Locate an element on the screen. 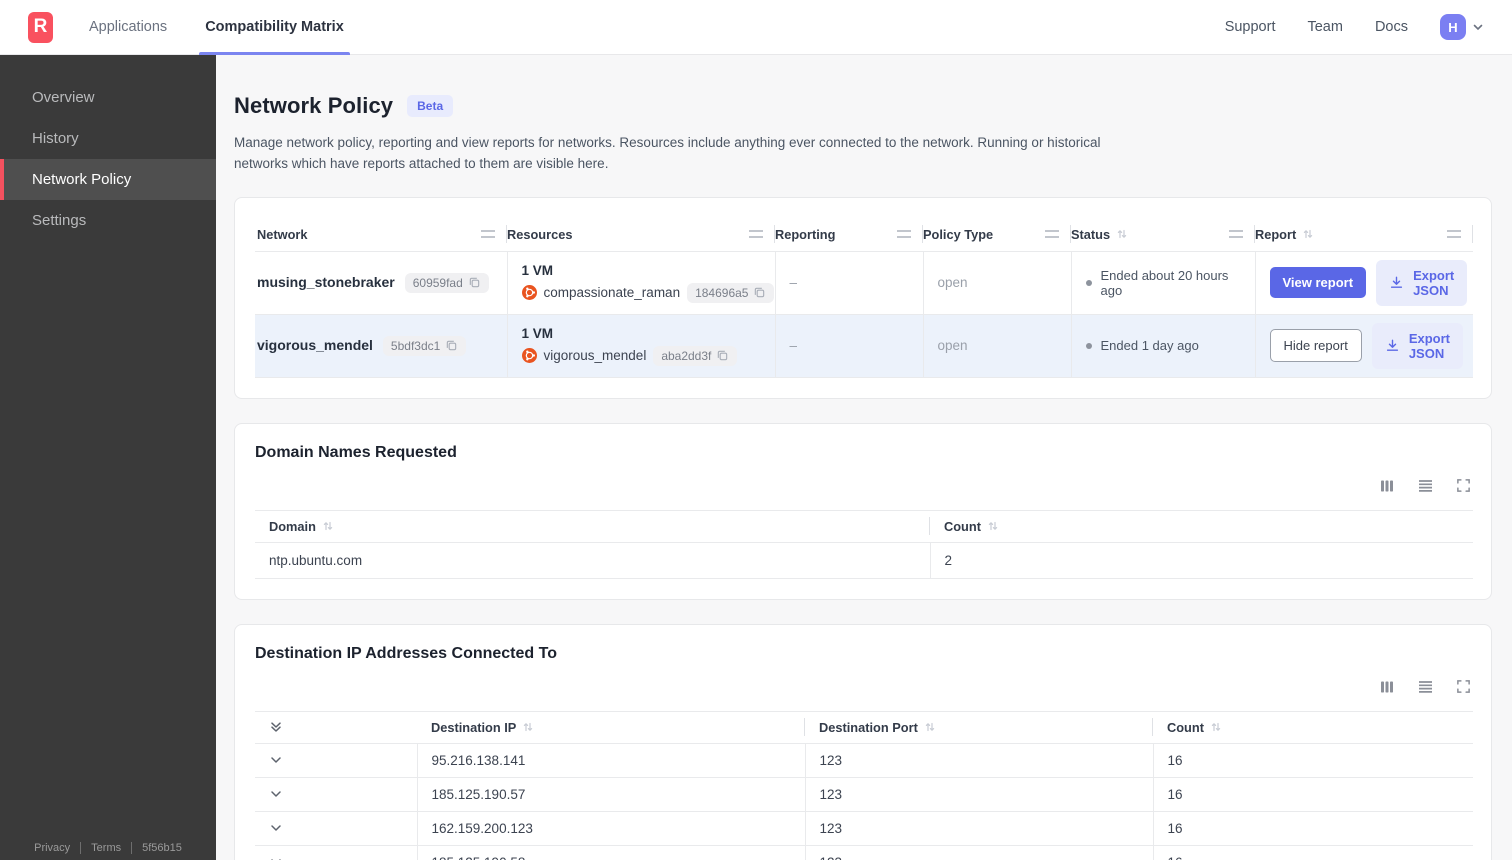  sidebar-item-network-policy: Network Policy is located at coordinates (108, 179).